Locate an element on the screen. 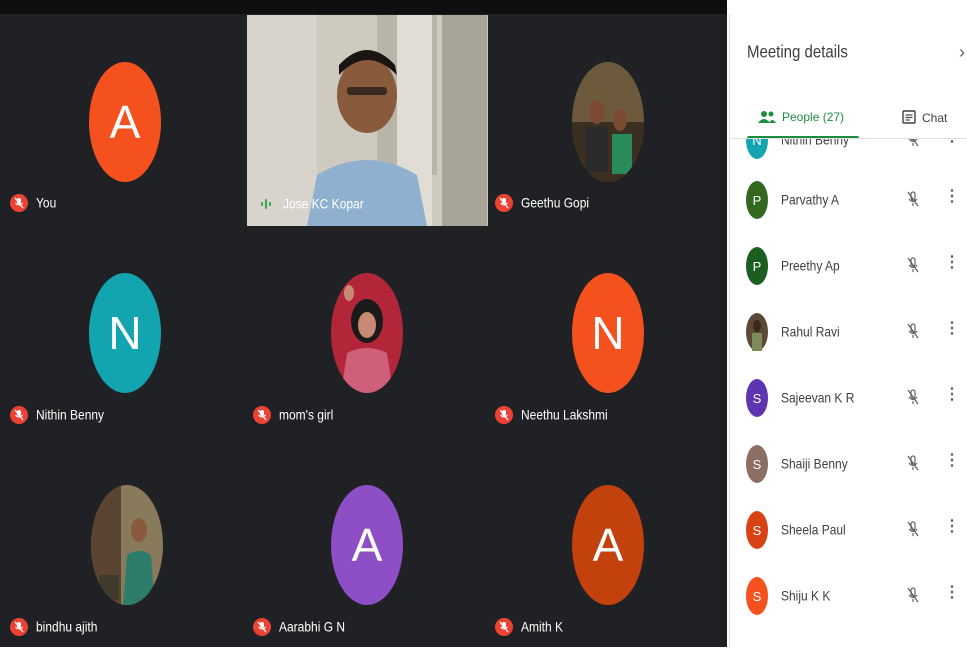  participant-name: mom's girl is located at coordinates (306, 415).